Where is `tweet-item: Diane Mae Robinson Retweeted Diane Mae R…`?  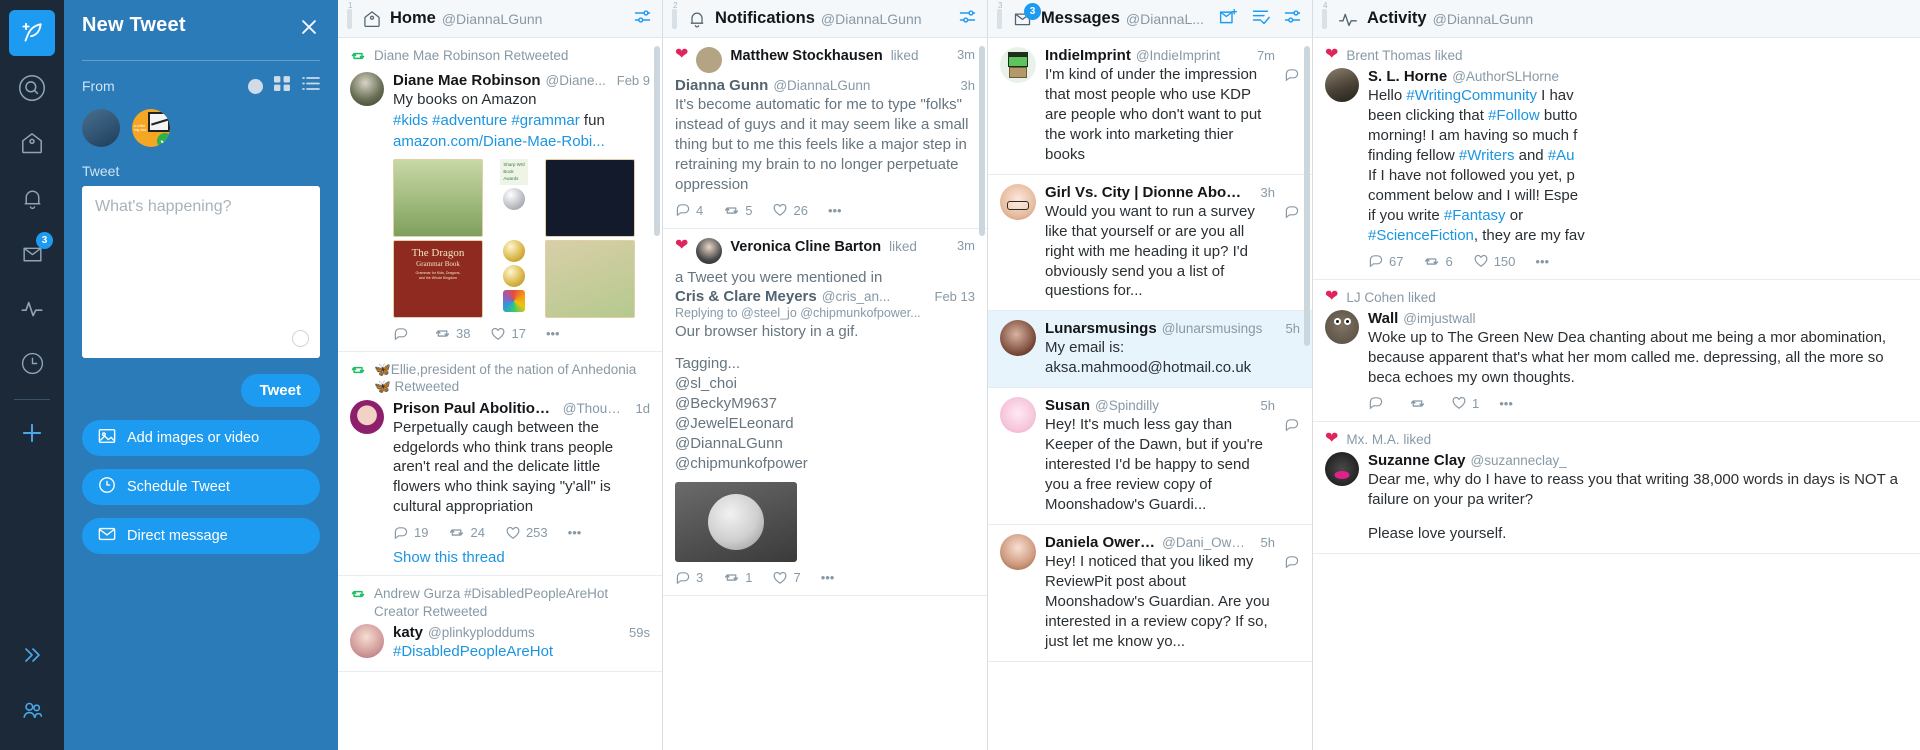 tweet-item: Diane Mae Robinson Retweeted Diane Mae R… is located at coordinates (500, 195).